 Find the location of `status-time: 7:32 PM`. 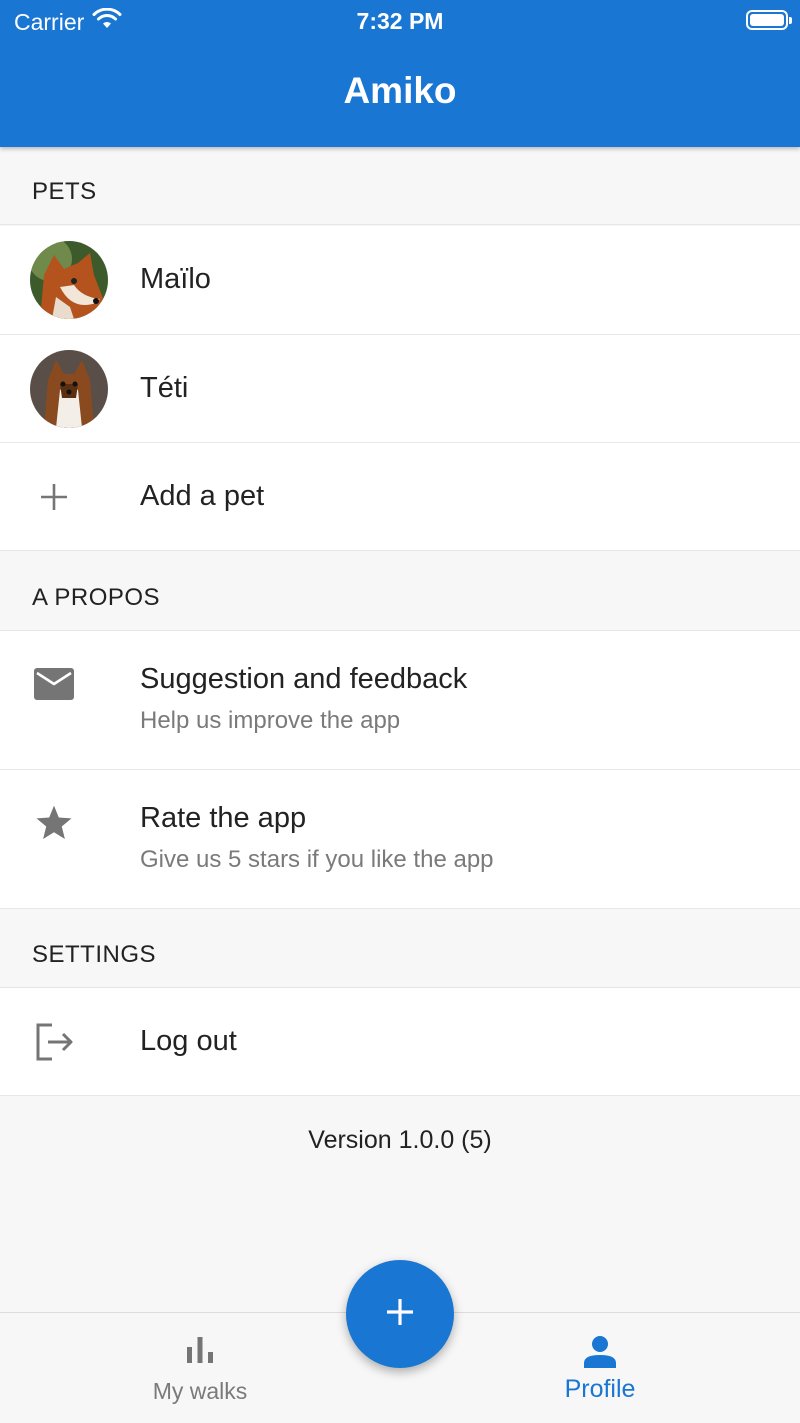

status-time: 7:32 PM is located at coordinates (400, 21).